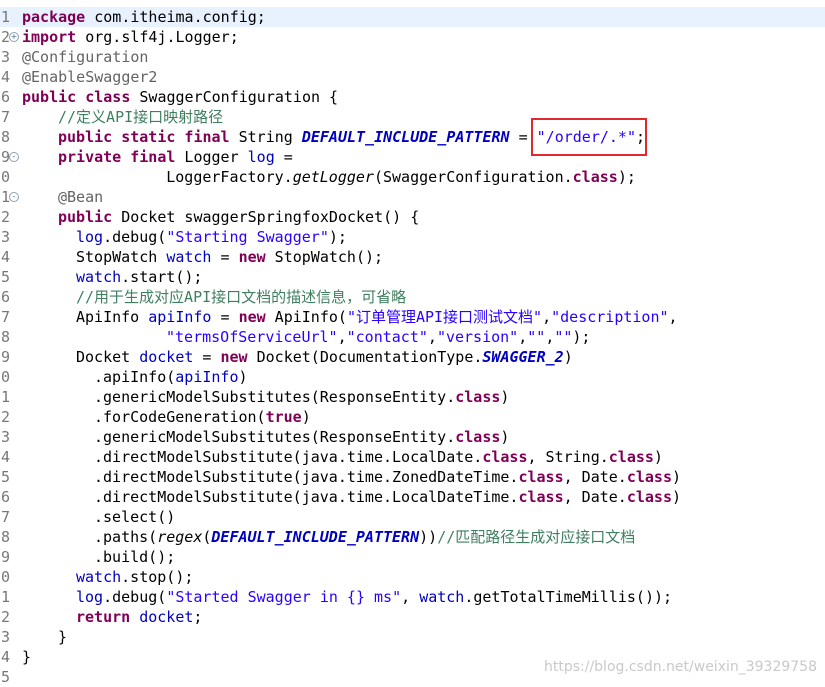 The width and height of the screenshot is (825, 687). What do you see at coordinates (6, 117) in the screenshot?
I see `line-number: 7` at bounding box center [6, 117].